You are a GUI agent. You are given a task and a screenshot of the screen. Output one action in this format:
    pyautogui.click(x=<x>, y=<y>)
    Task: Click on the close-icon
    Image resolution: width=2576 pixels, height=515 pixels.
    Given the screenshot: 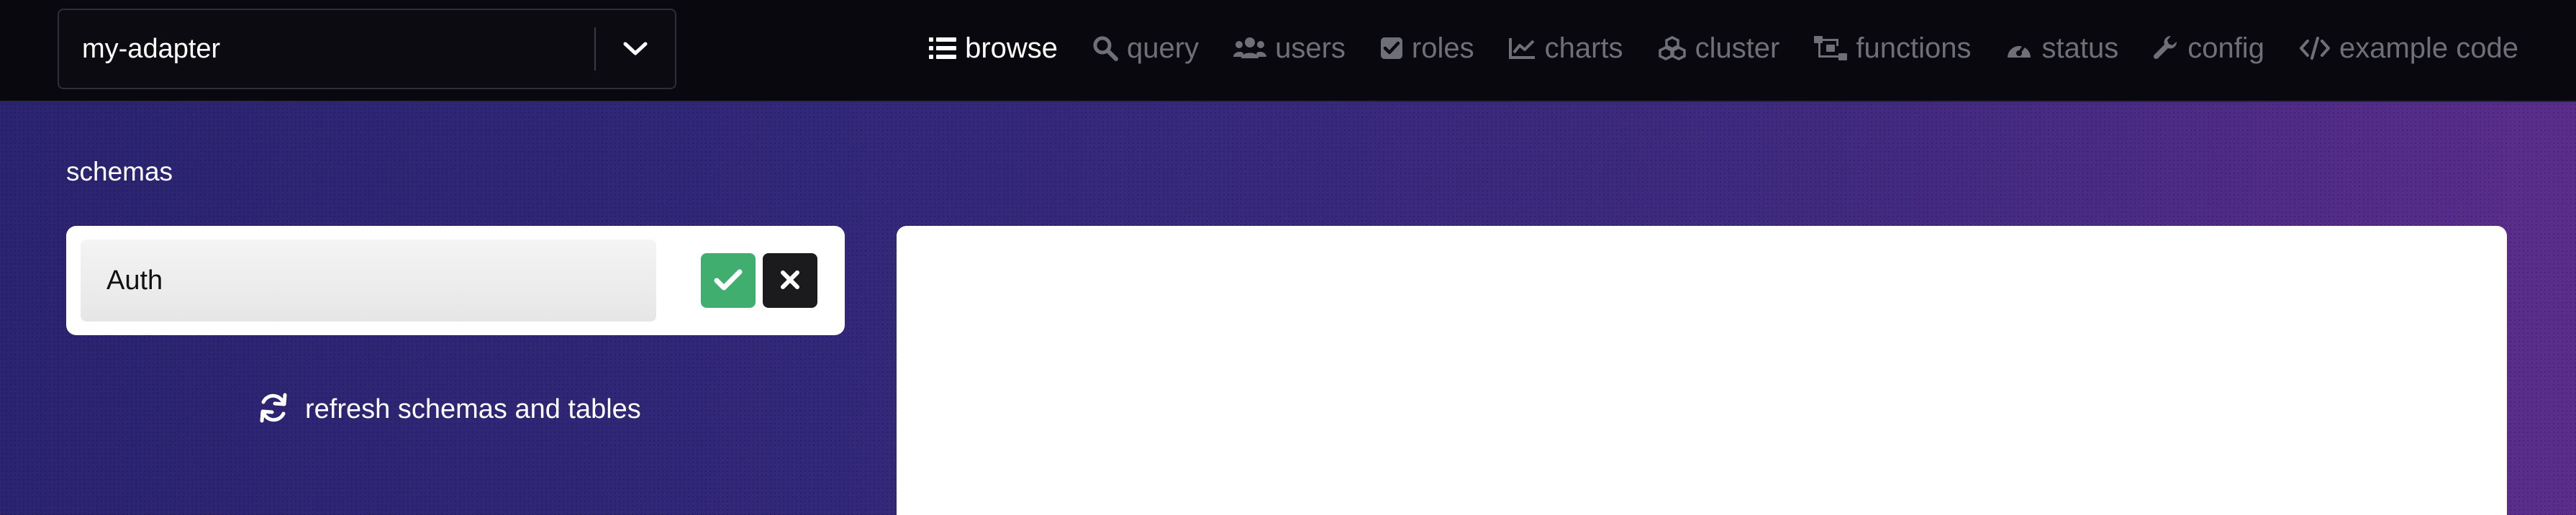 What is the action you would take?
    pyautogui.click(x=790, y=281)
    